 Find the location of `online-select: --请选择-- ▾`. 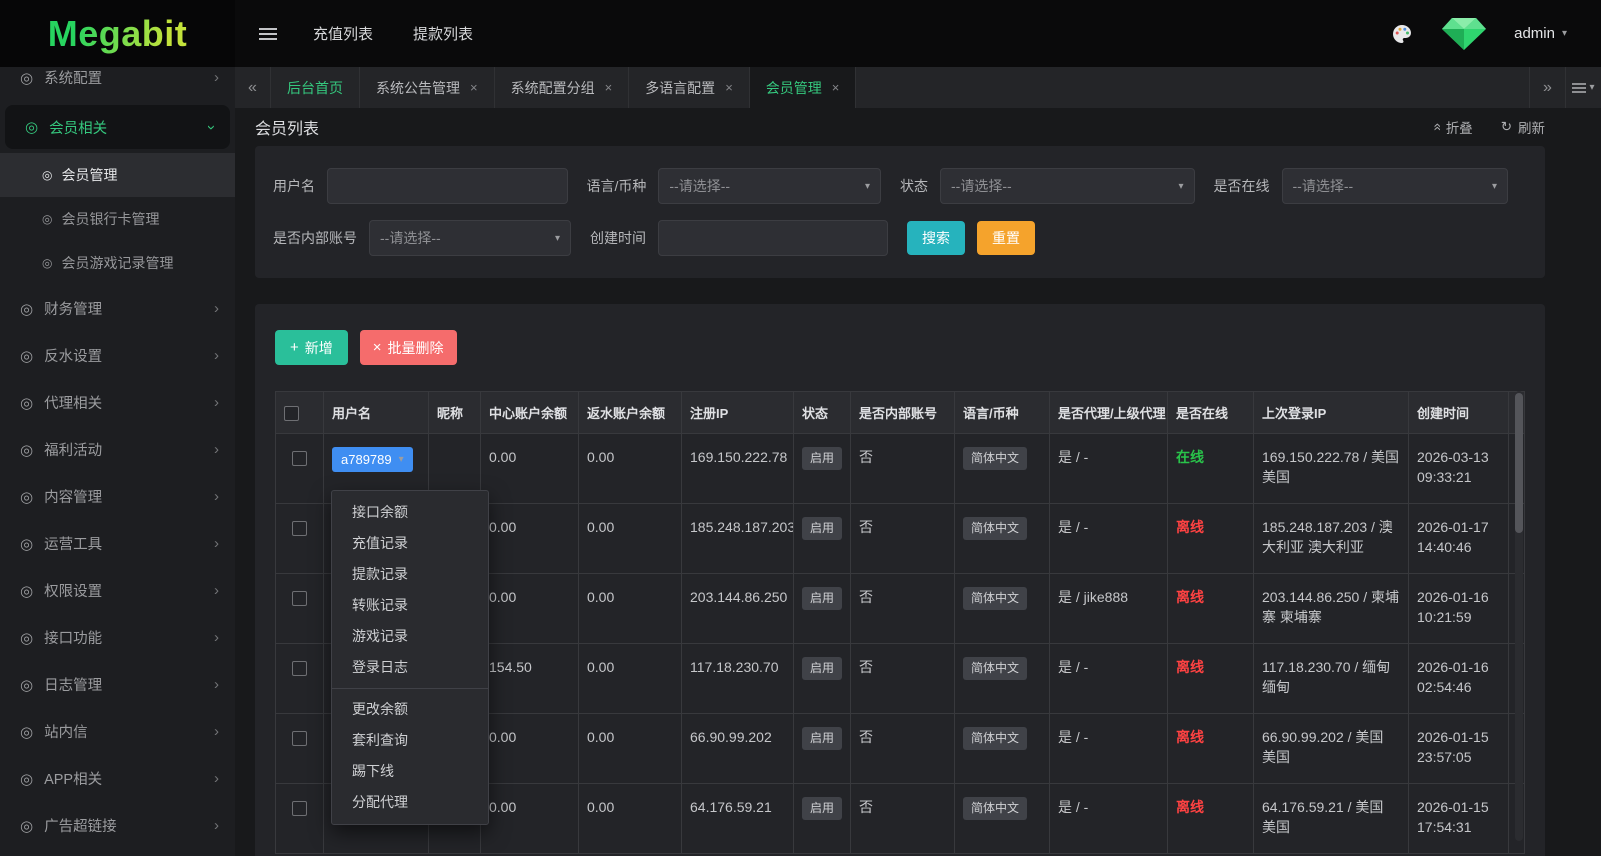

online-select: --请选择-- ▾ is located at coordinates (1394, 186).